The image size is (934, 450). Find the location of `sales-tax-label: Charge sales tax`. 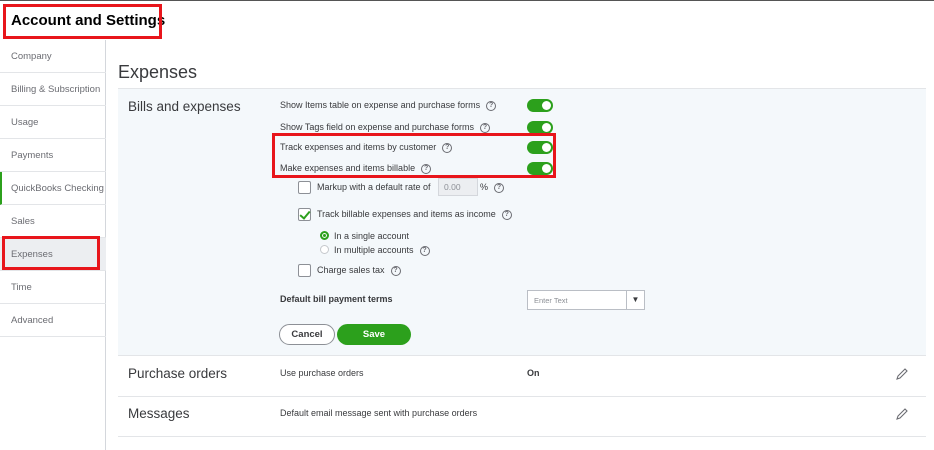

sales-tax-label: Charge sales tax is located at coordinates (351, 270).